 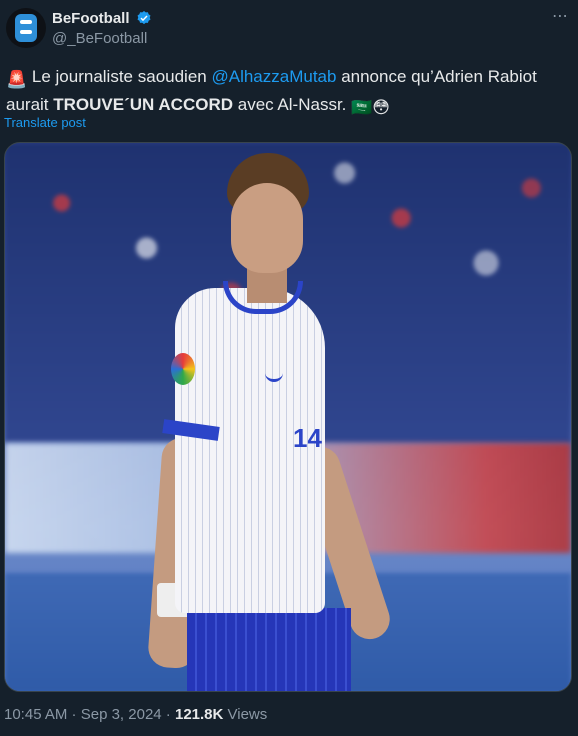 What do you see at coordinates (143, 104) in the screenshot?
I see `tweet-bold-text: TROUVE´UN ACCORD` at bounding box center [143, 104].